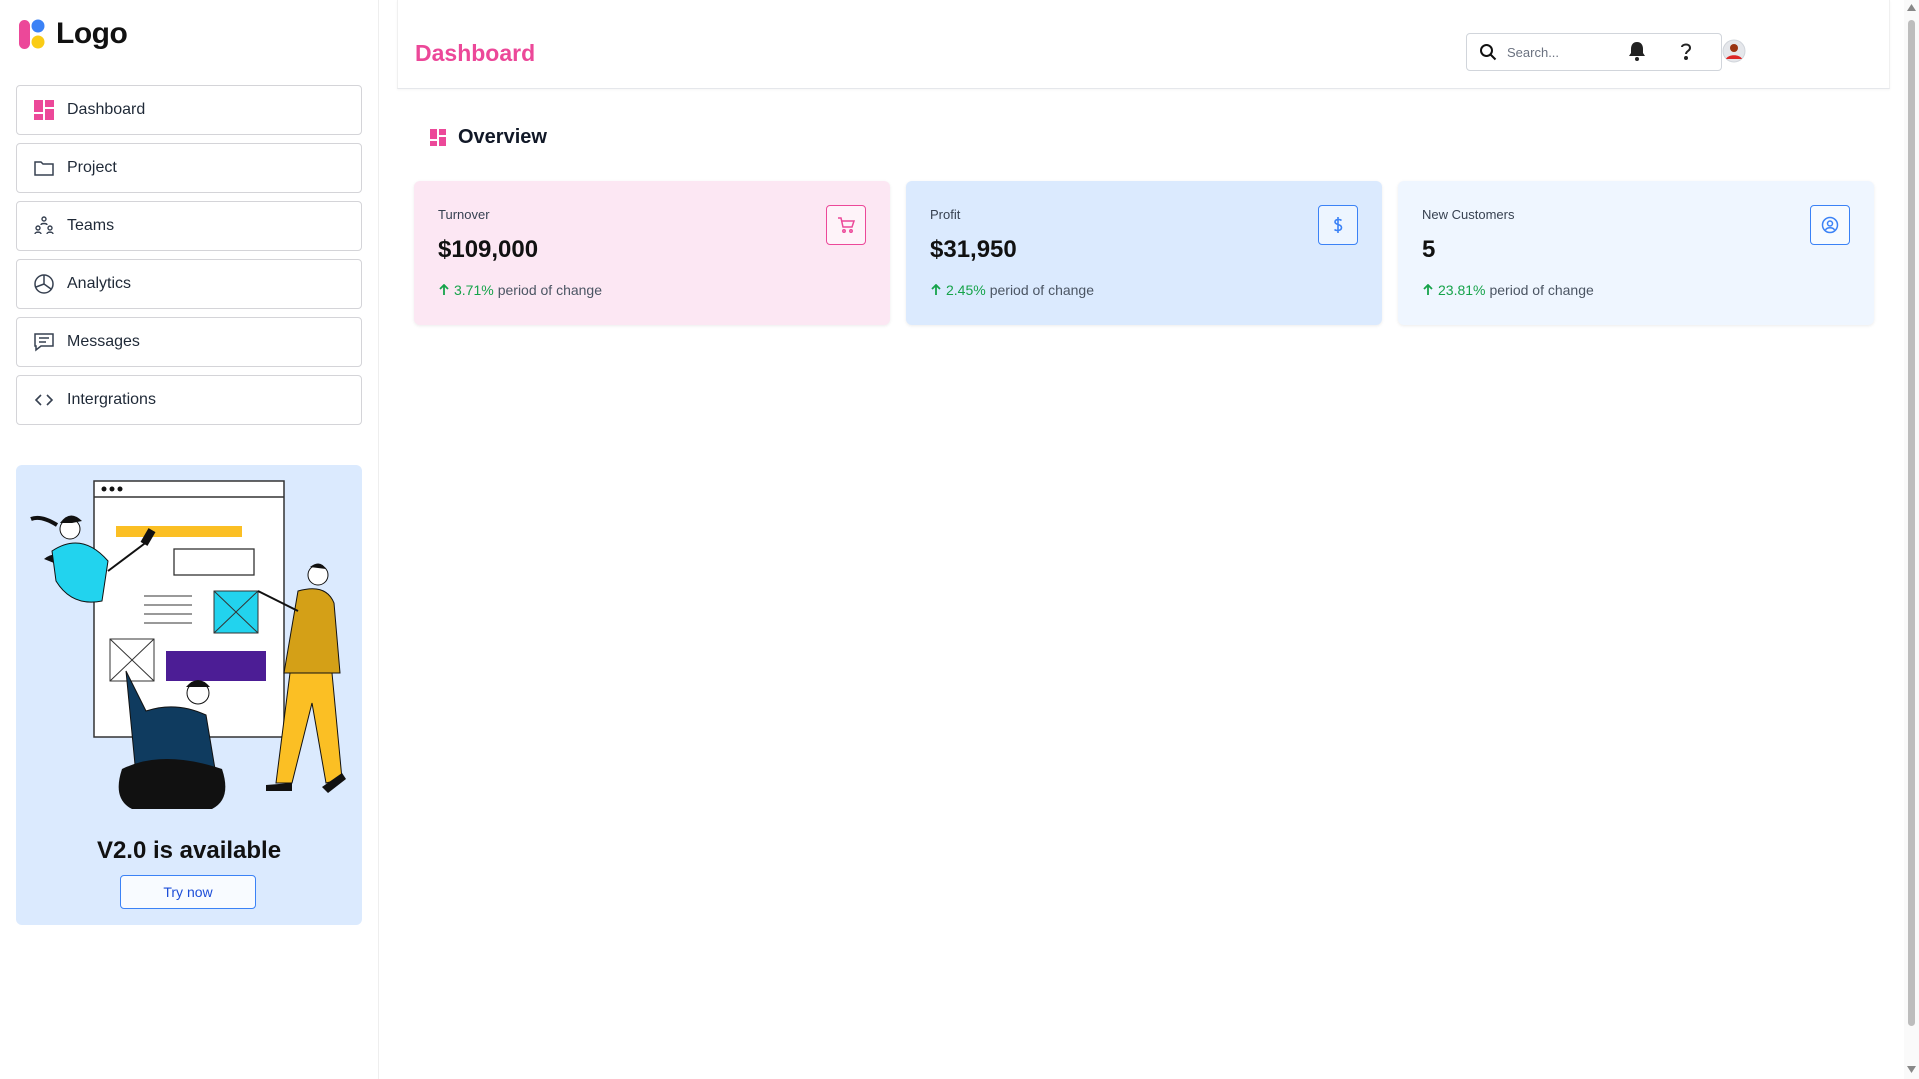 Image resolution: width=1919 pixels, height=1079 pixels. What do you see at coordinates (464, 214) in the screenshot?
I see `stat-label: Turnover` at bounding box center [464, 214].